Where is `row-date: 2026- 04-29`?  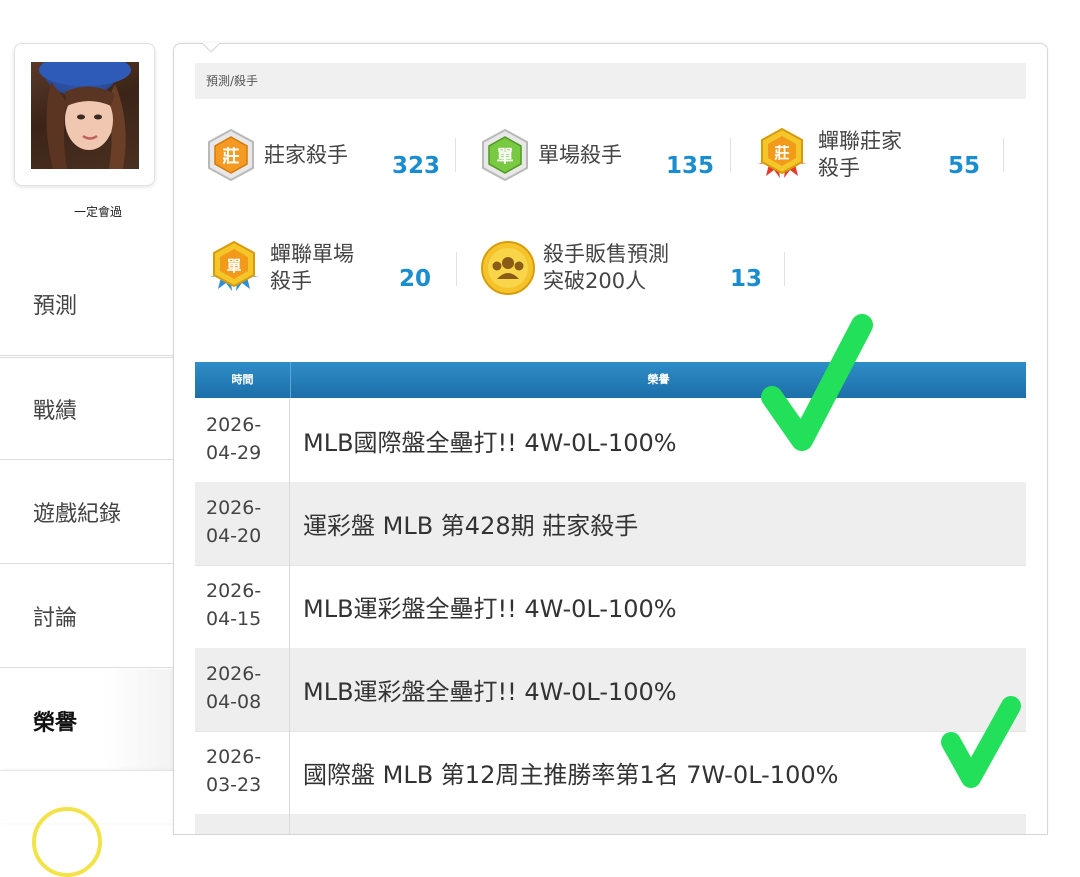
row-date: 2026- 04-29 is located at coordinates (242, 440).